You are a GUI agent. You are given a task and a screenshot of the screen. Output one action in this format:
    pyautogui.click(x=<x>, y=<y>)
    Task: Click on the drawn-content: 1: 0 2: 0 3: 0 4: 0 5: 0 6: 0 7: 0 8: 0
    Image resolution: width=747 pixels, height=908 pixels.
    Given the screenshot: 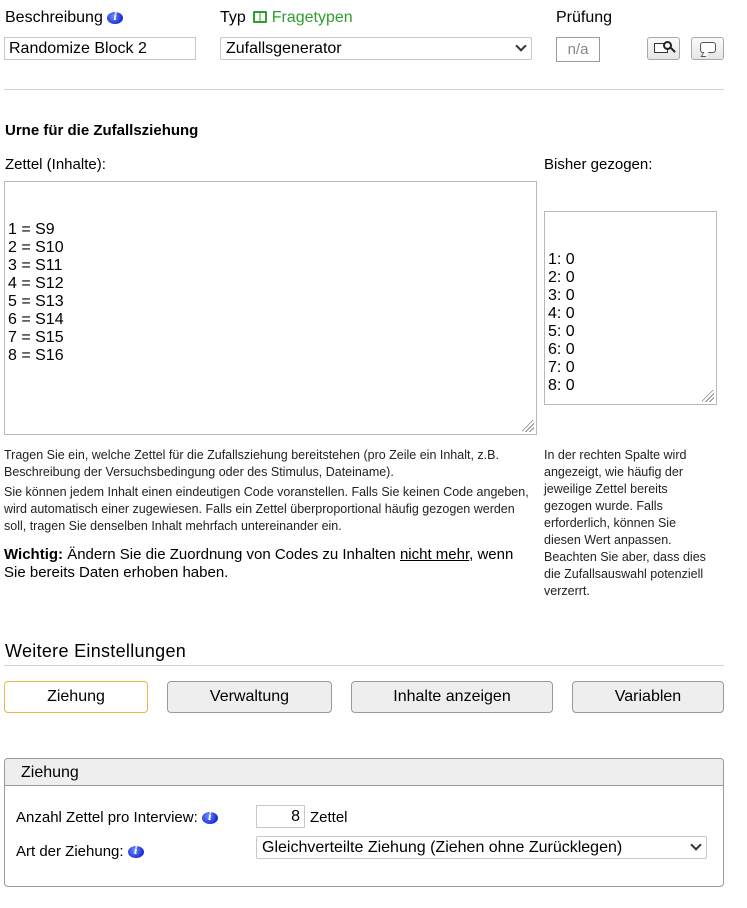 What is the action you would take?
    pyautogui.click(x=561, y=322)
    